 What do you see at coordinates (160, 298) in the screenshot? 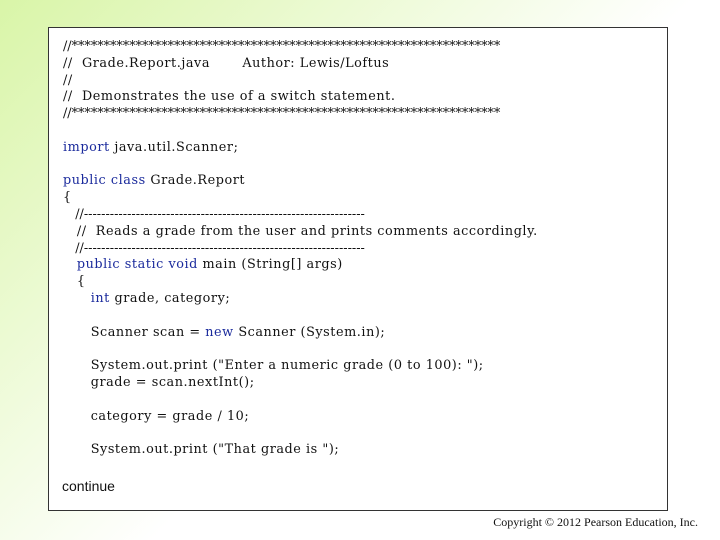
I see `code-line: int grade, category;` at bounding box center [160, 298].